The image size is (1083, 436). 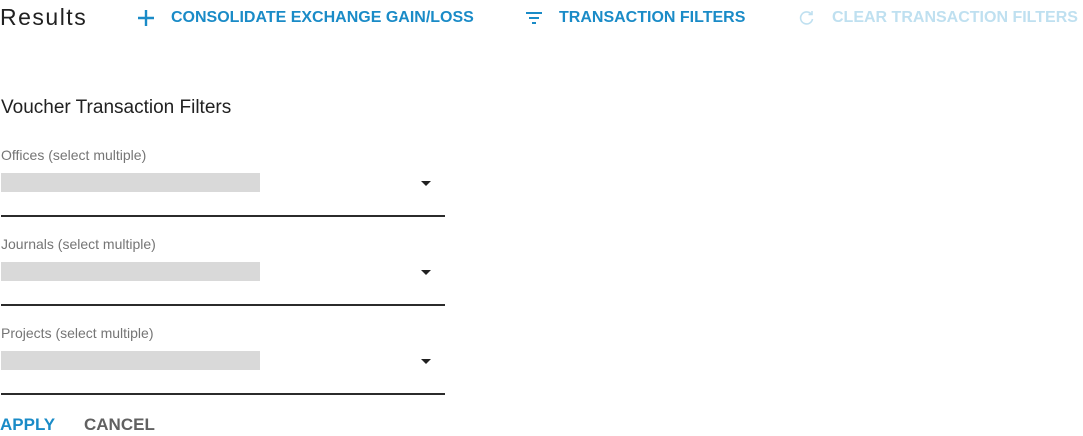 I want to click on apply-button: APPLY, so click(x=27, y=425).